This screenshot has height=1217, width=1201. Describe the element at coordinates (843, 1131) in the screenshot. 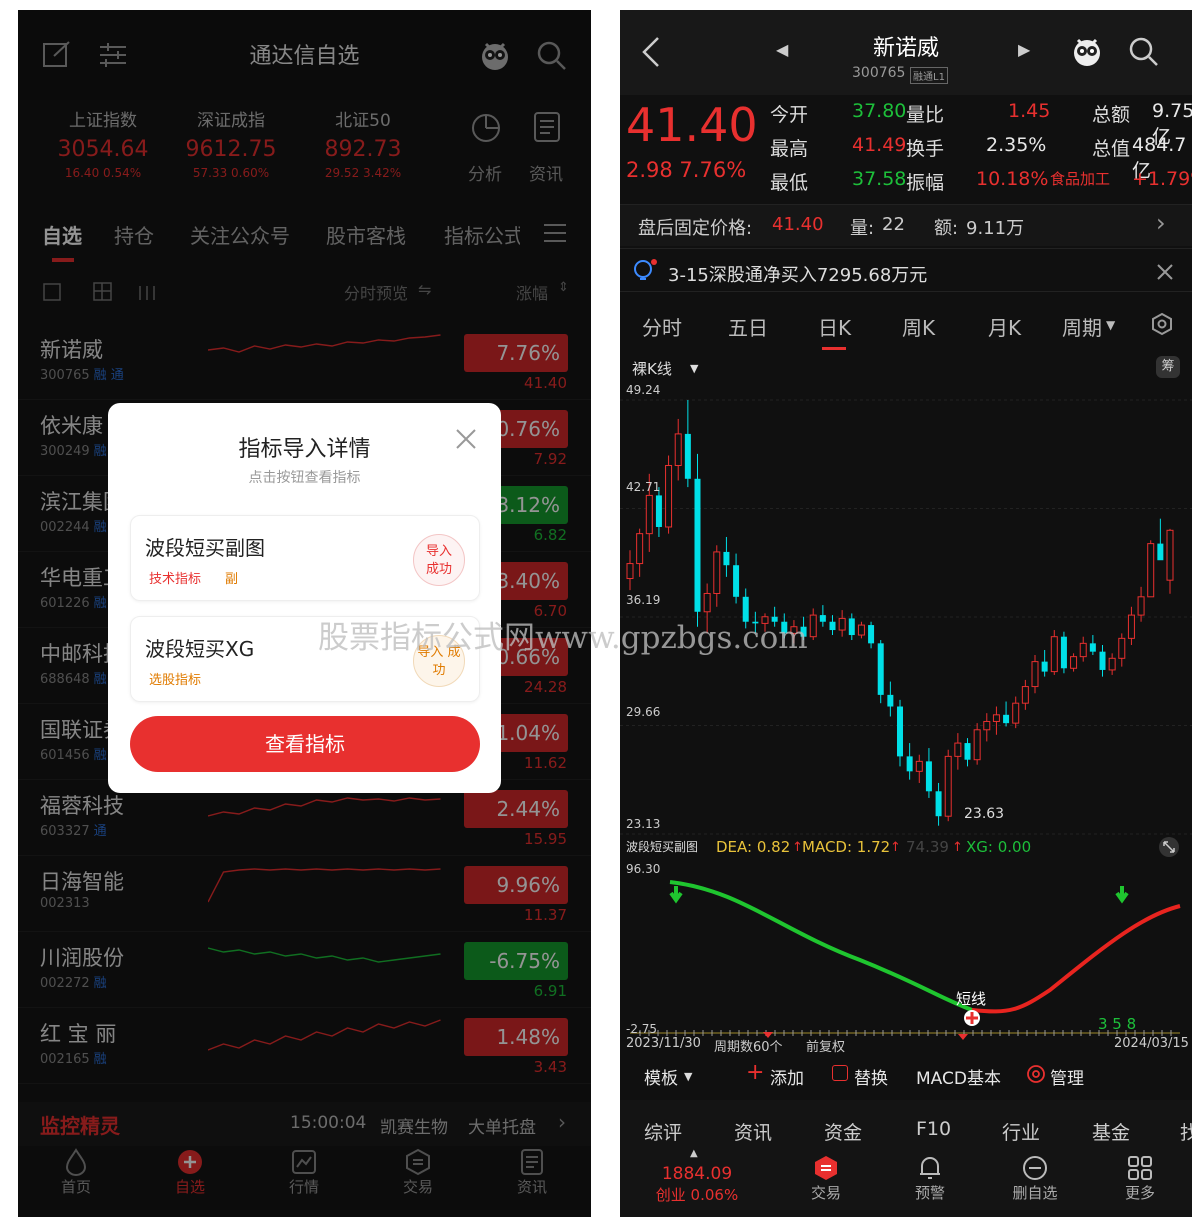

I see `tab-funds: 资金` at that location.